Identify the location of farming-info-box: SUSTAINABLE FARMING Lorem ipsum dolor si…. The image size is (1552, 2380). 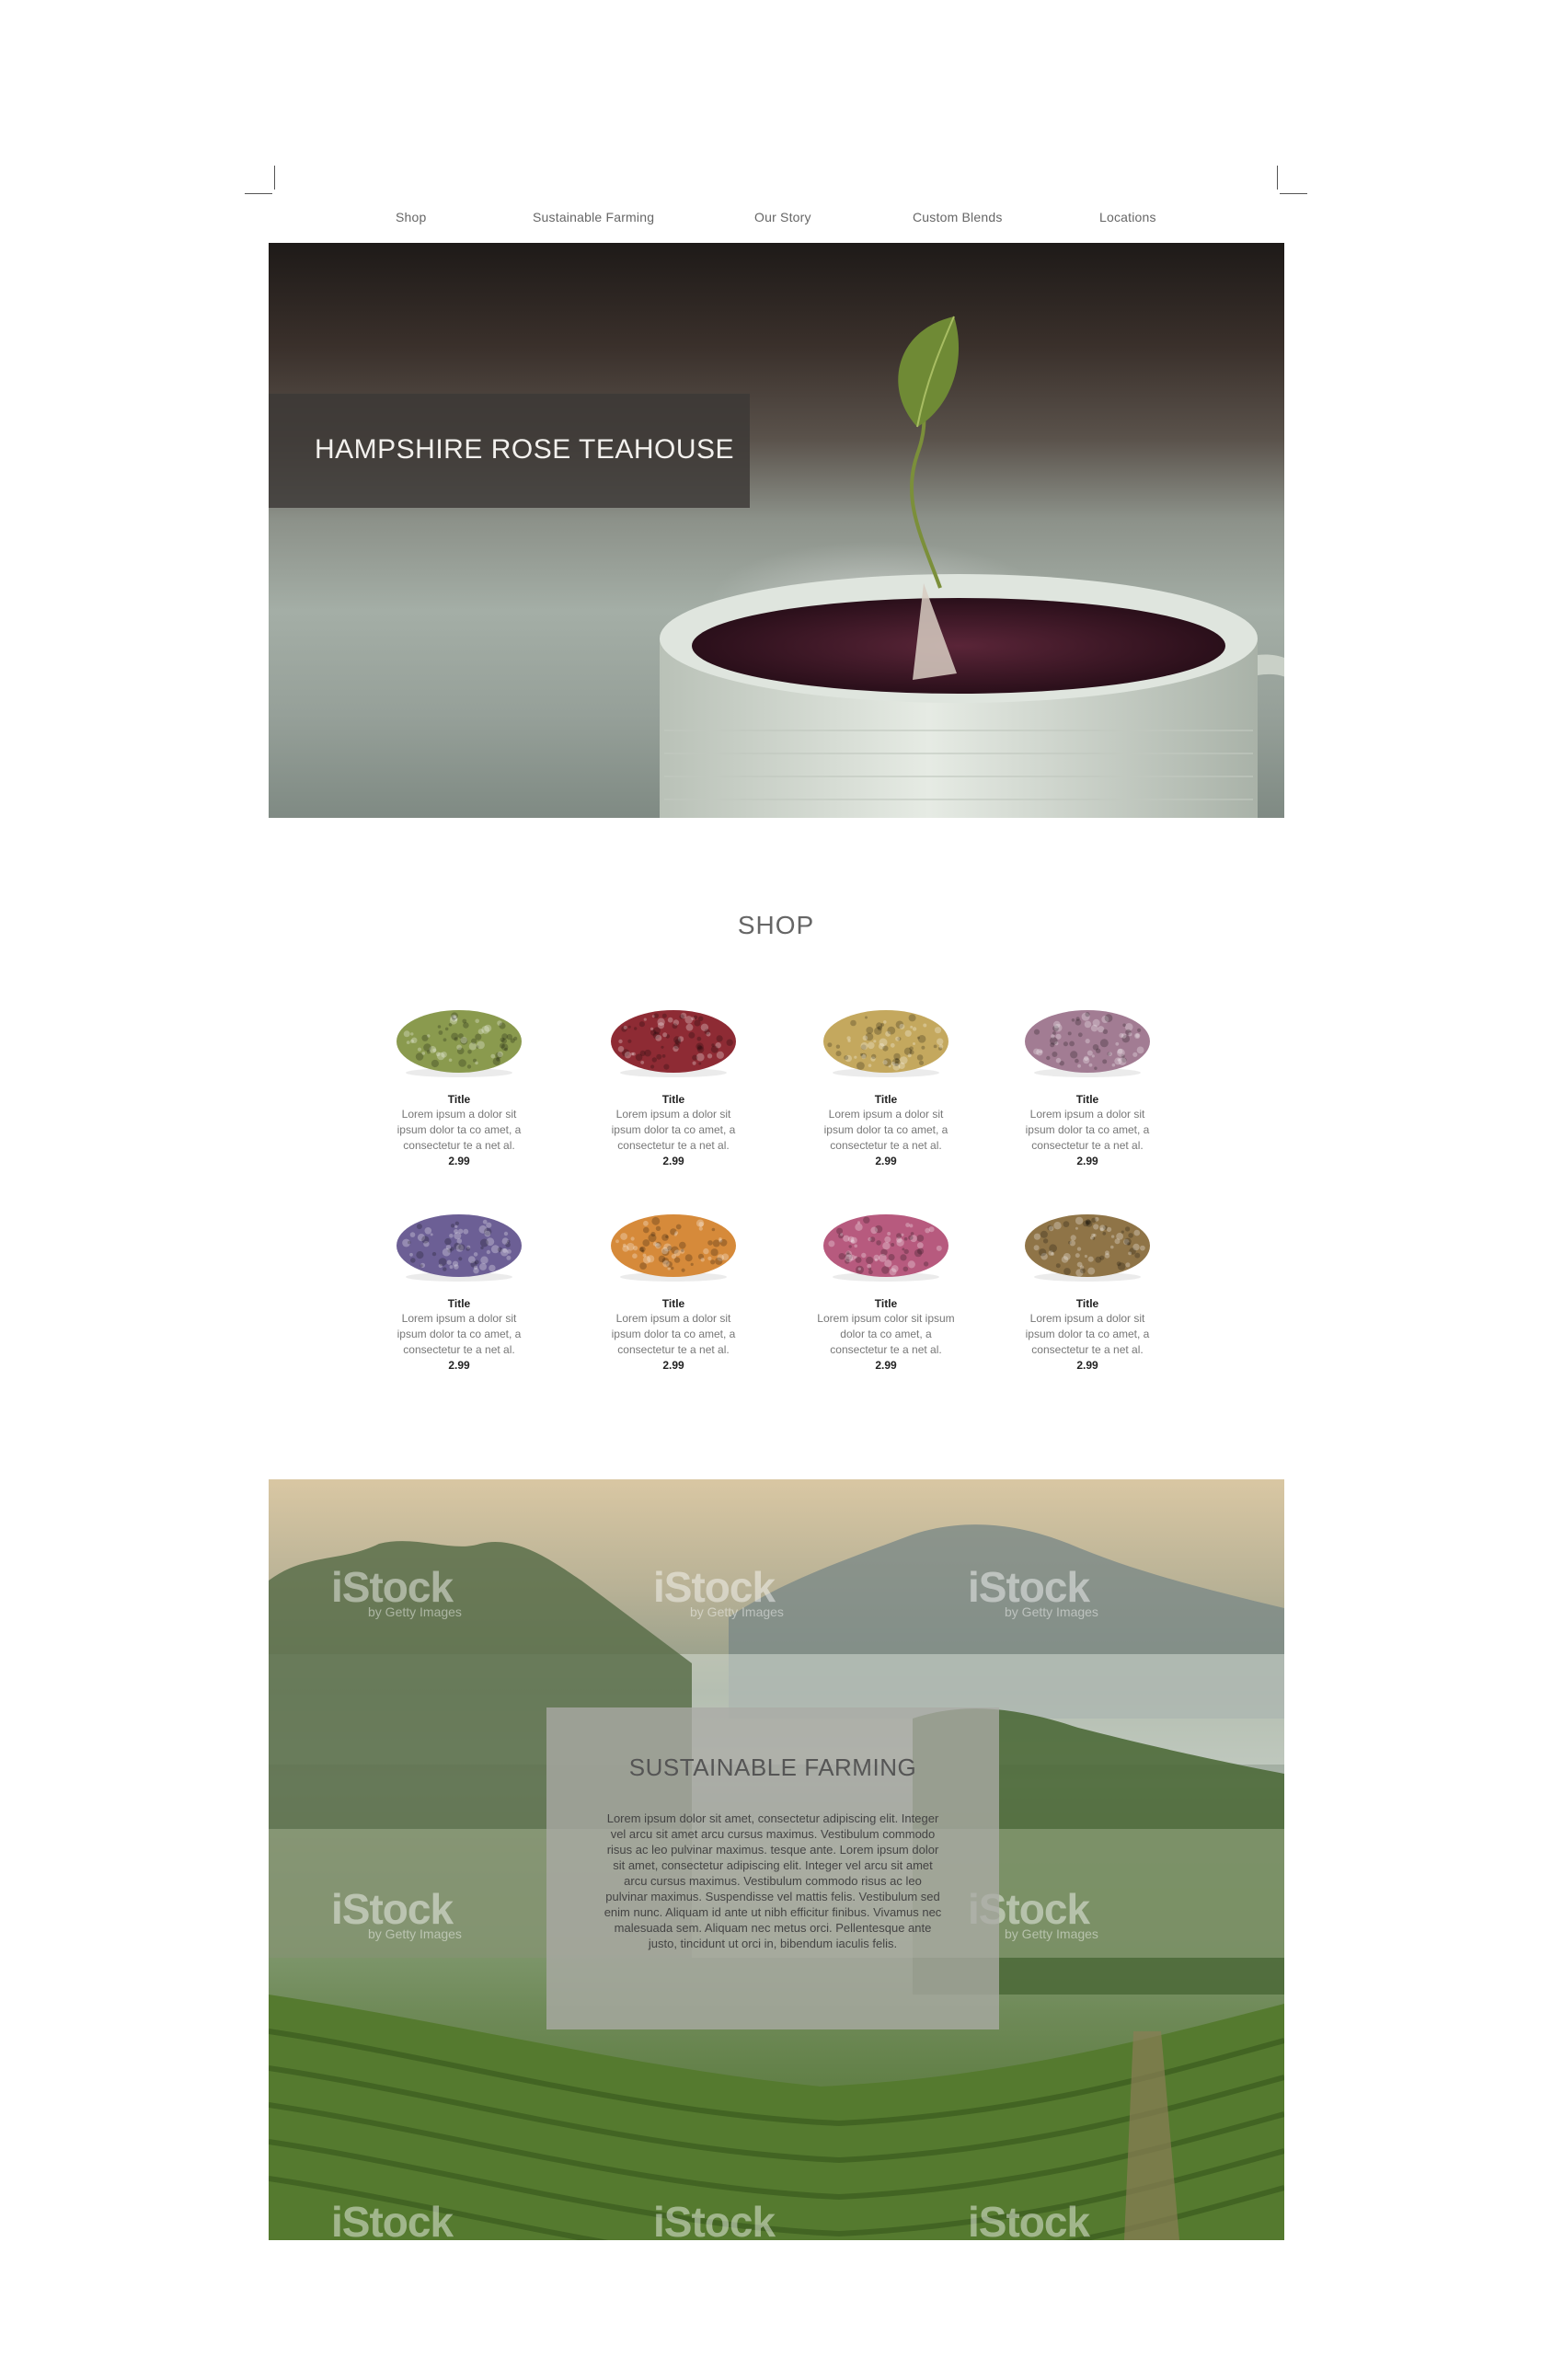
(772, 1868).